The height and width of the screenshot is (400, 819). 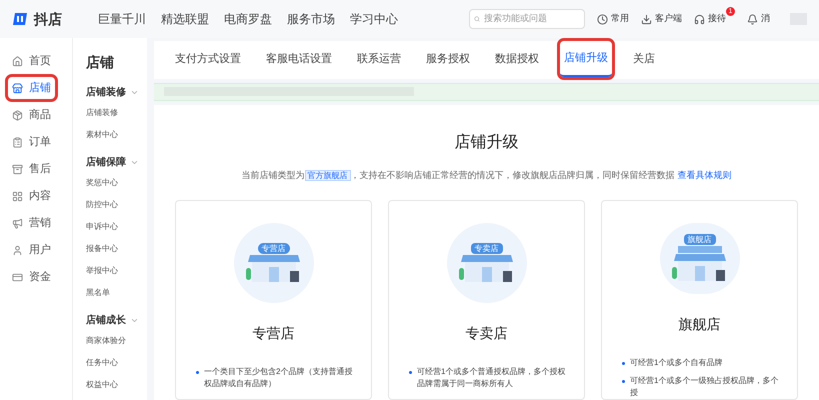 What do you see at coordinates (17, 115) in the screenshot?
I see `goods-icon` at bounding box center [17, 115].